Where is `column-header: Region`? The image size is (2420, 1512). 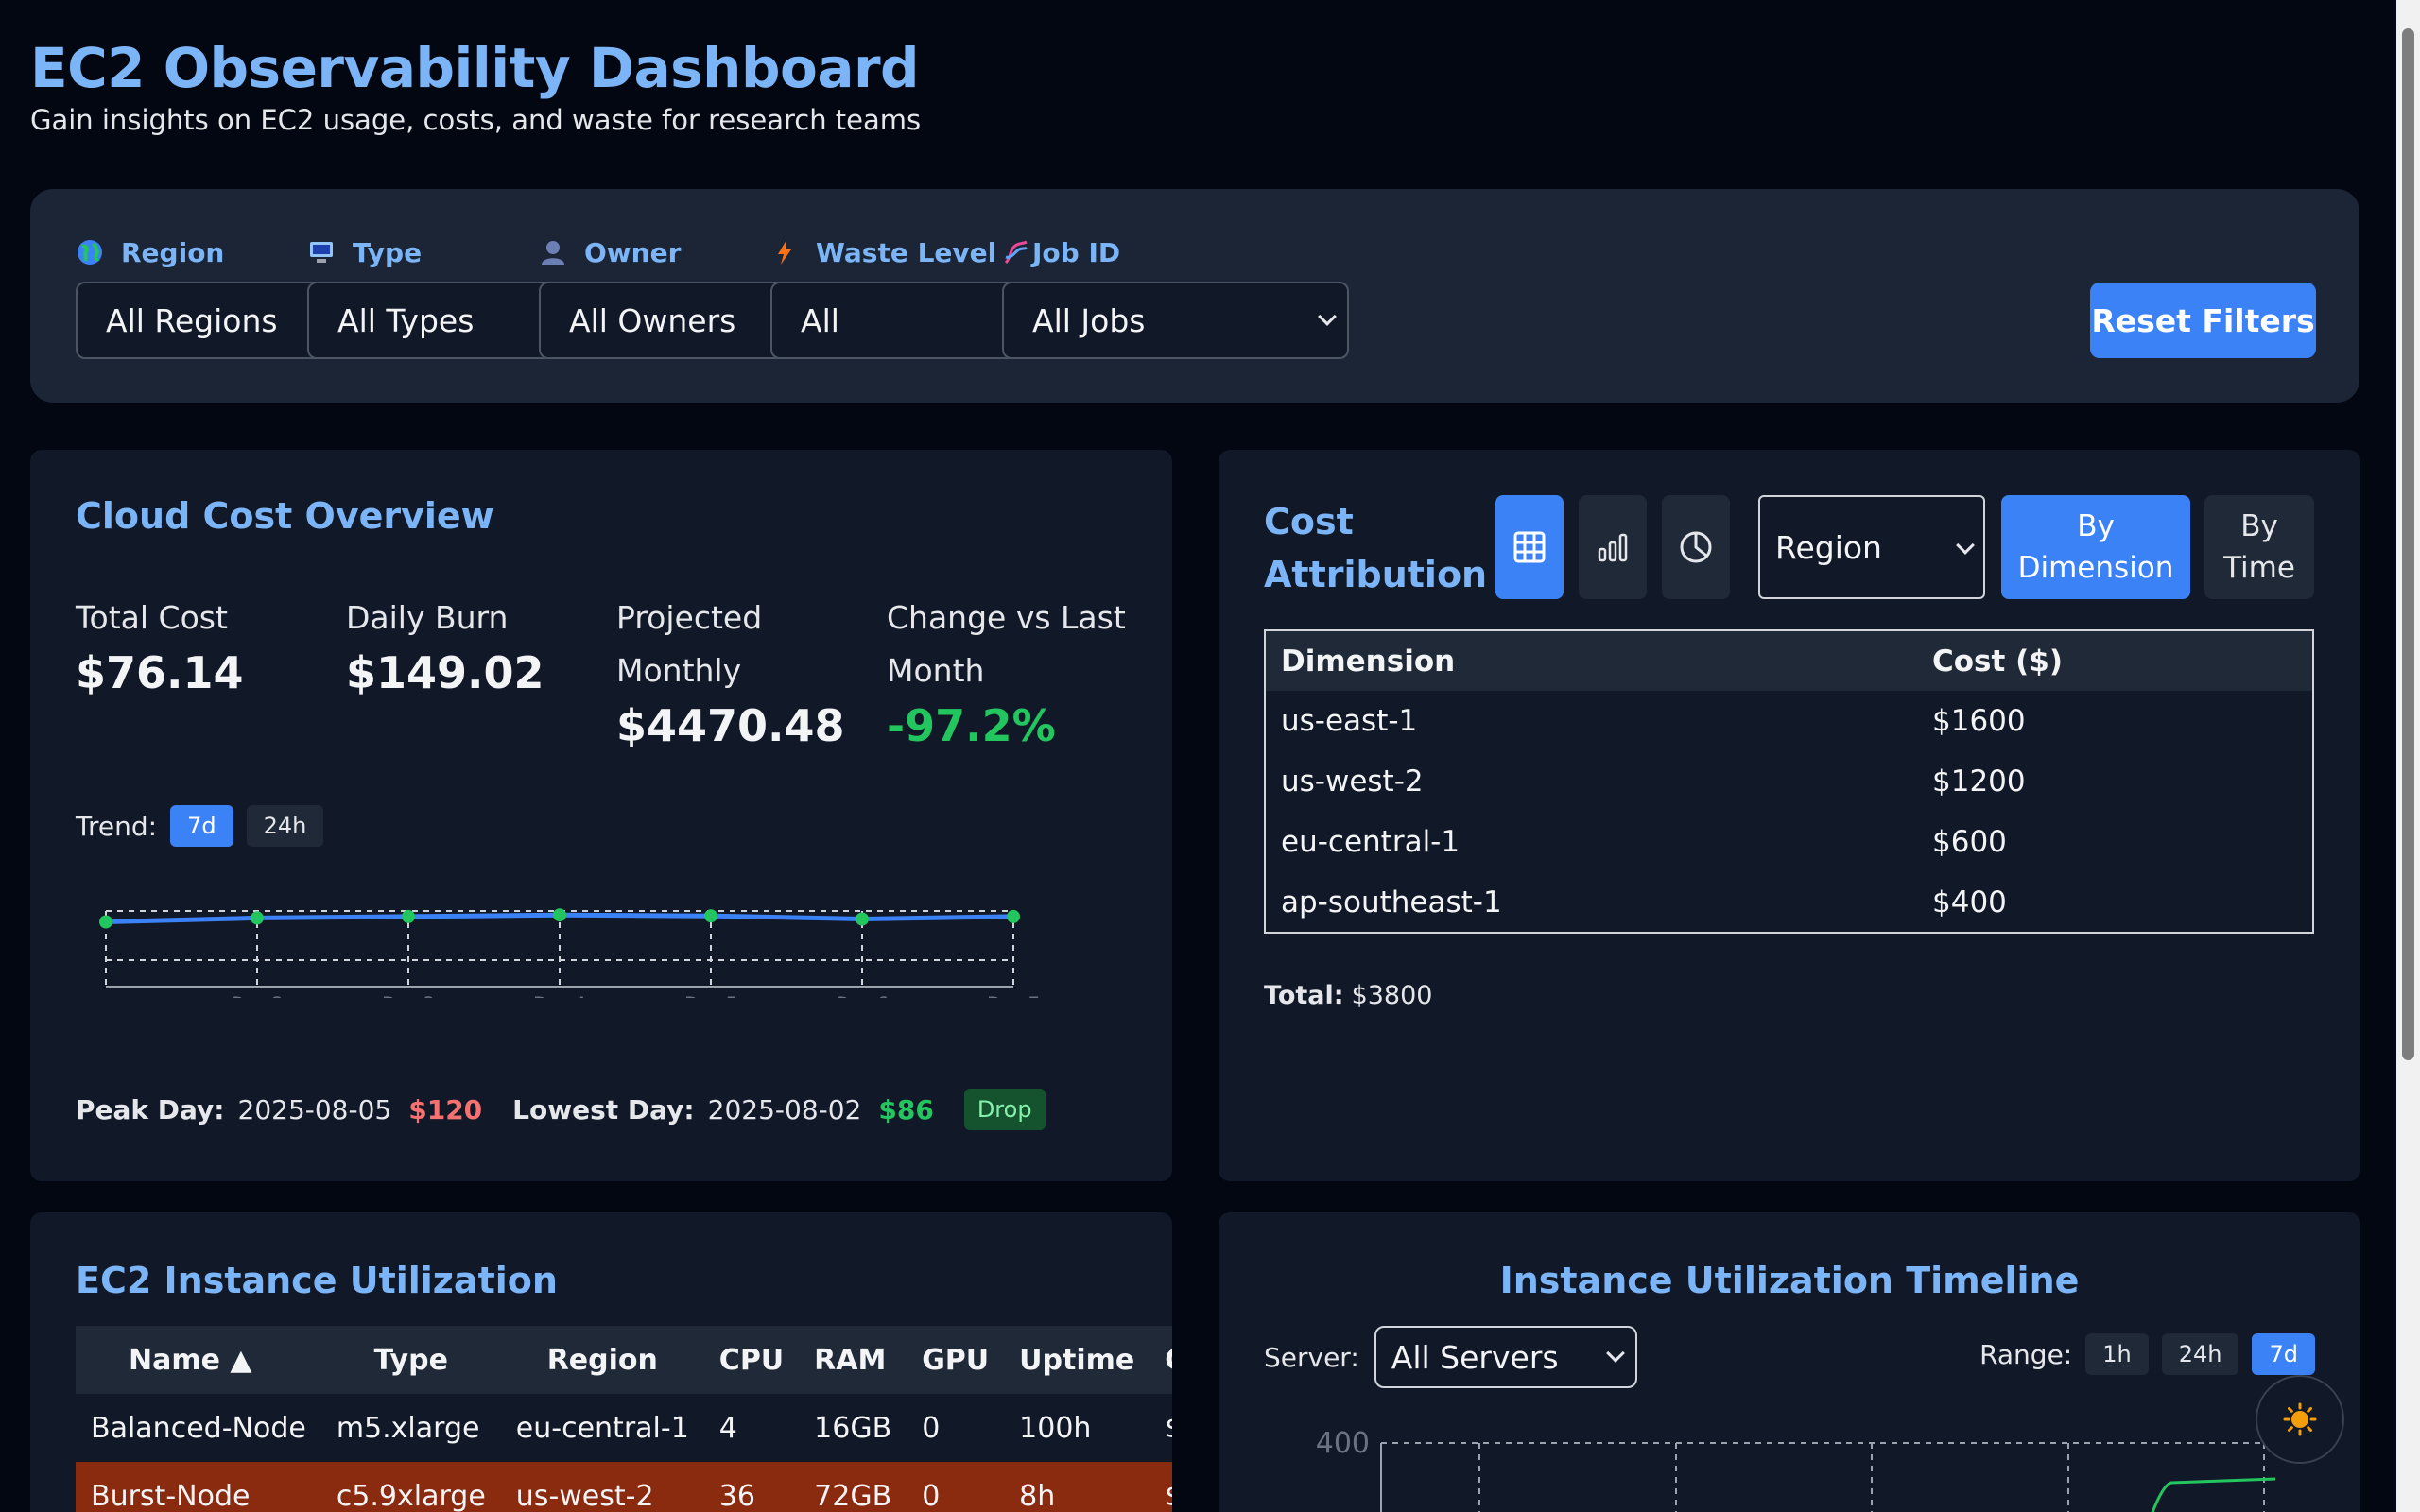
column-header: Region is located at coordinates (602, 1360).